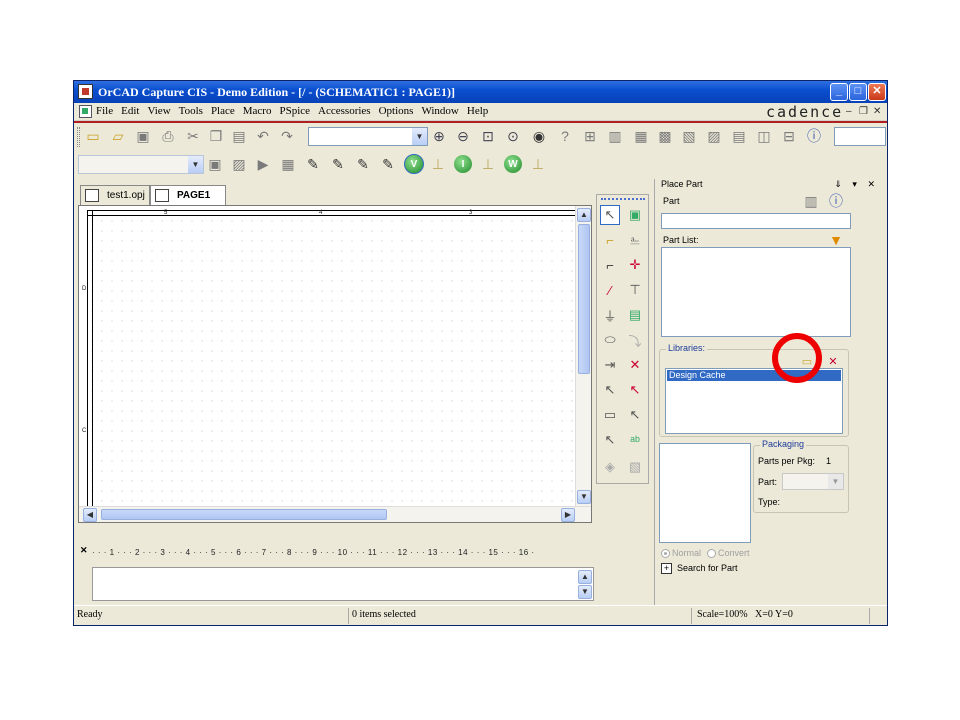  Describe the element at coordinates (610, 415) in the screenshot. I see `place-rectangle-icon: ▭` at that location.